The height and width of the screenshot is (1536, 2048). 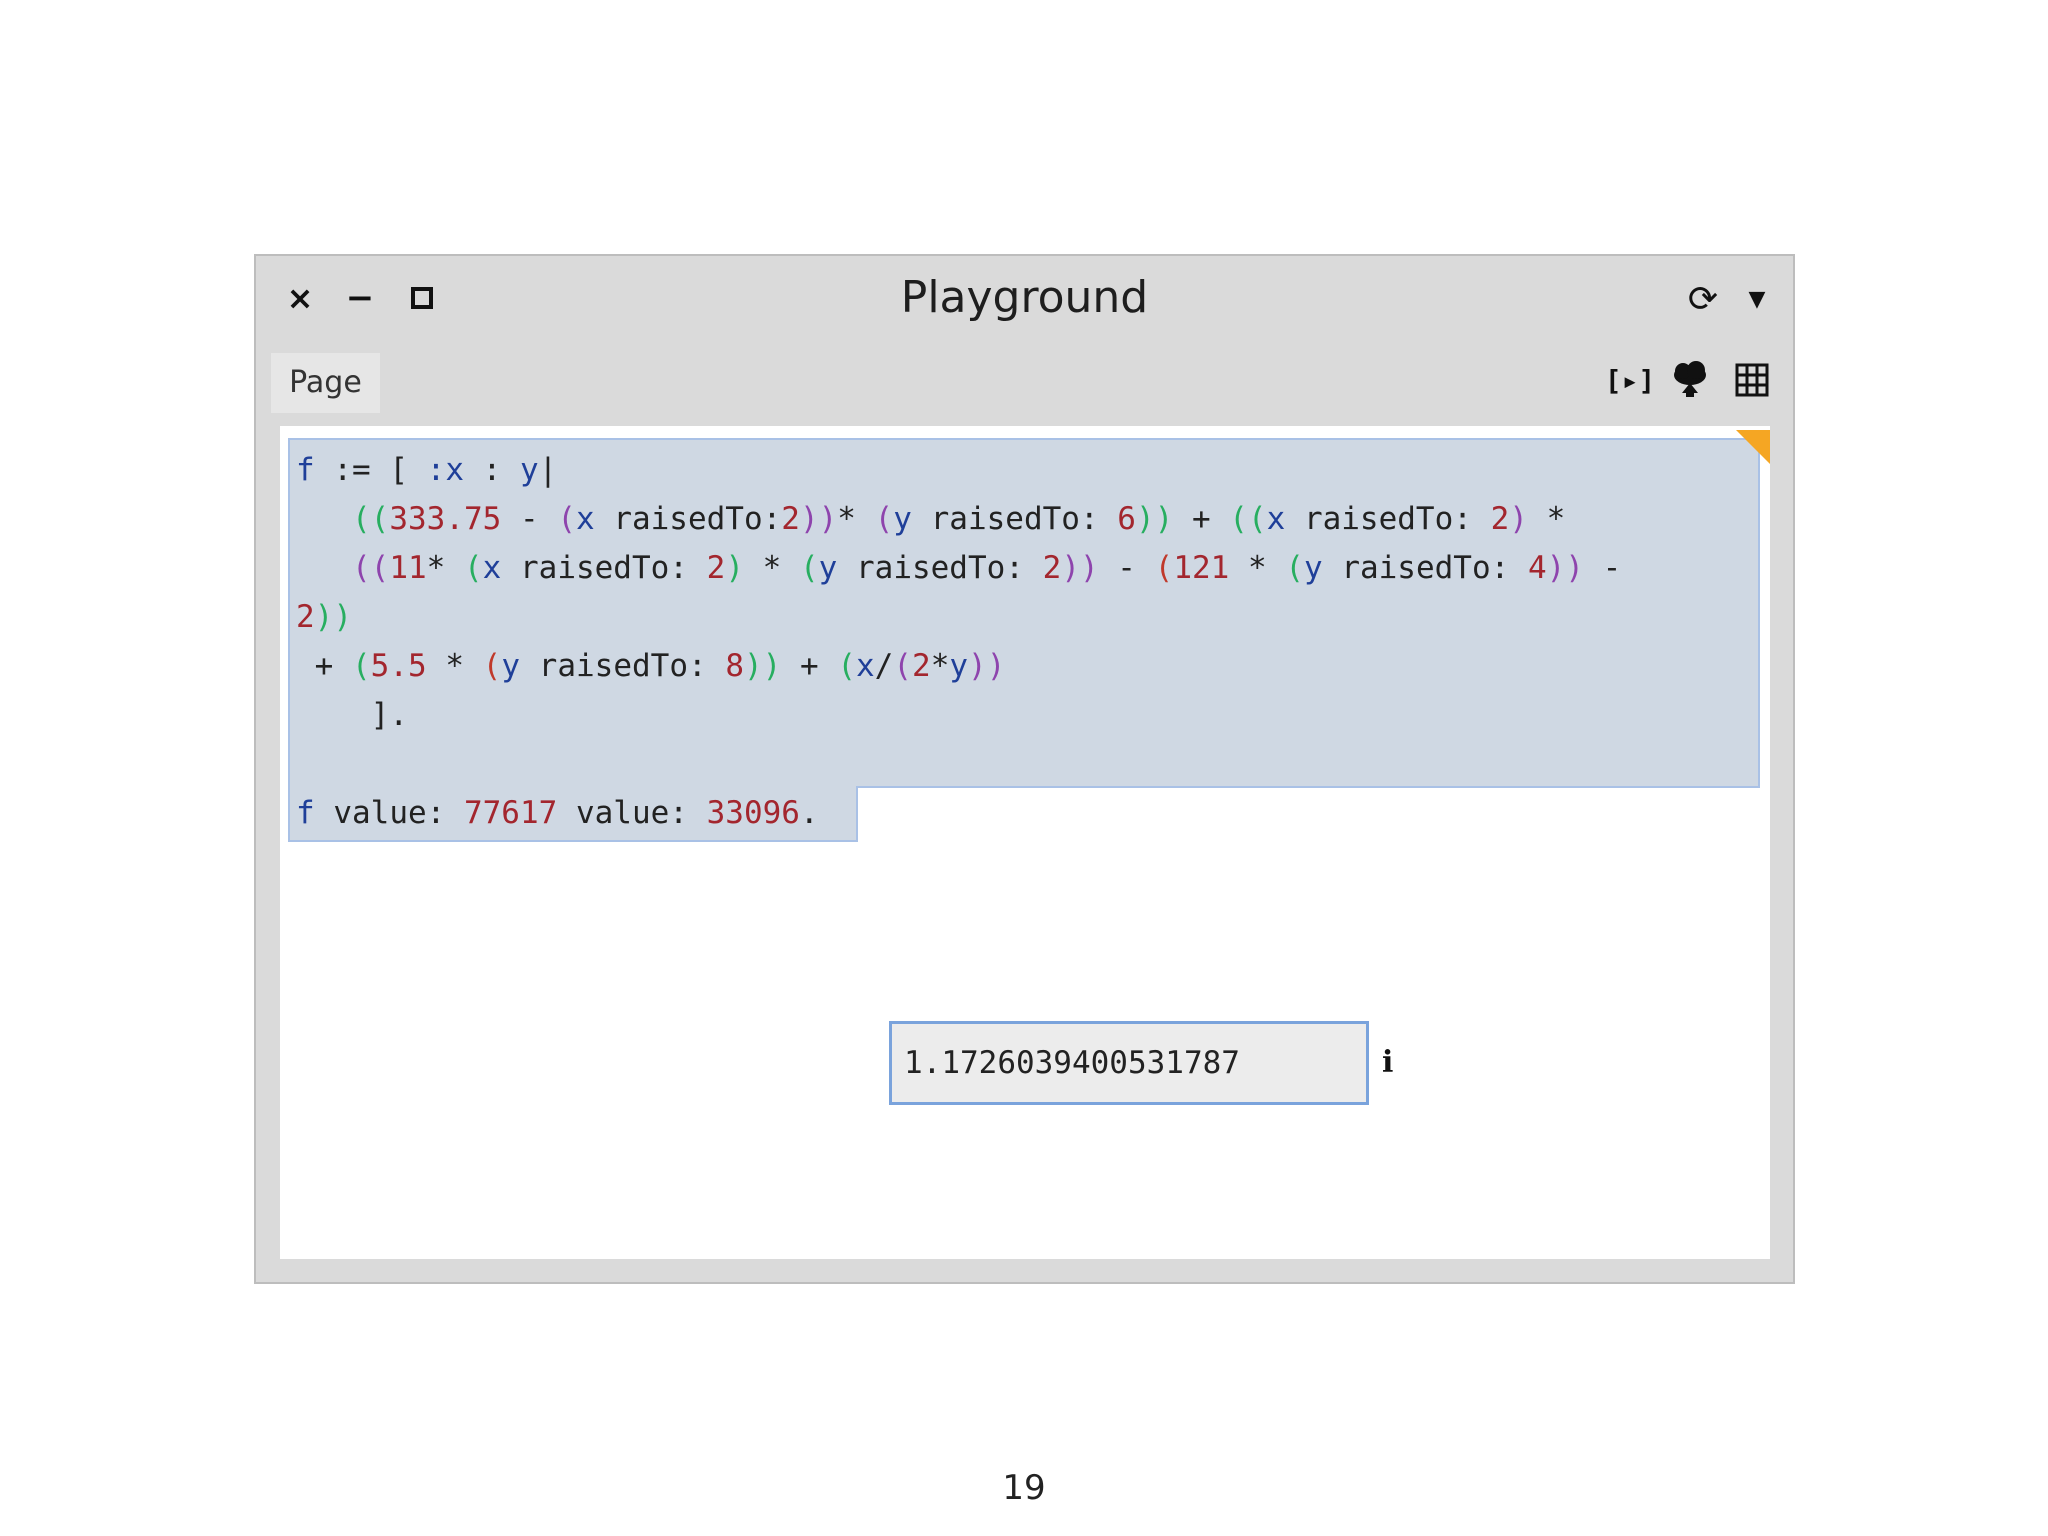 What do you see at coordinates (370, 470) in the screenshot?
I see `code-token: := [` at bounding box center [370, 470].